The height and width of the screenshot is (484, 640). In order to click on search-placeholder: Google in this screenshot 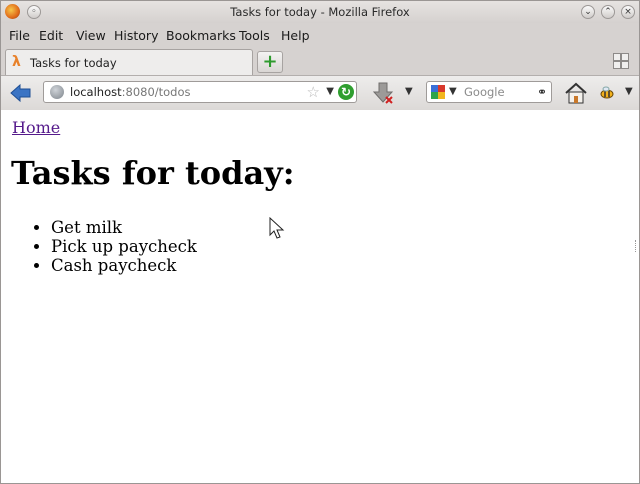, I will do `click(484, 92)`.